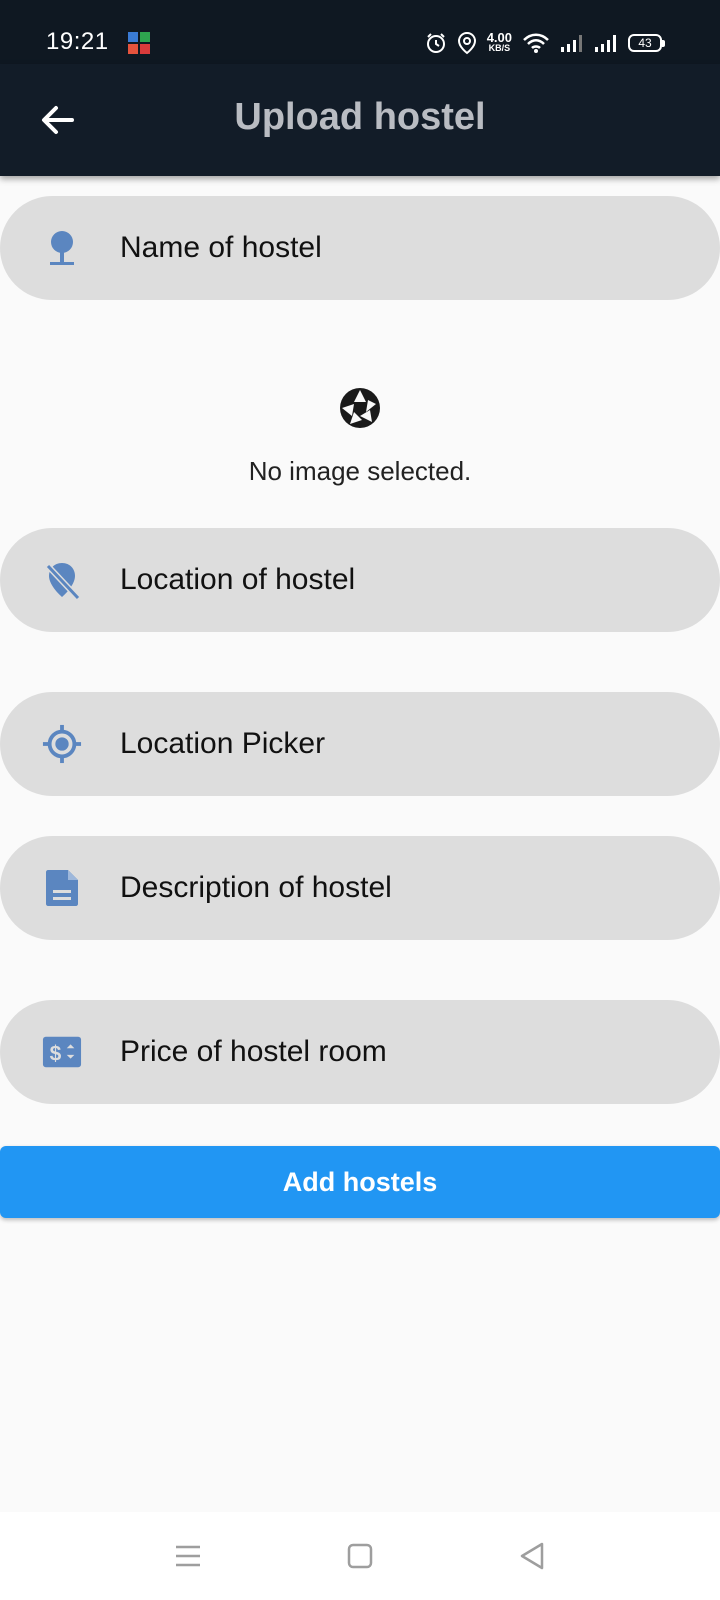  What do you see at coordinates (646, 43) in the screenshot?
I see `battery-indicator: 43` at bounding box center [646, 43].